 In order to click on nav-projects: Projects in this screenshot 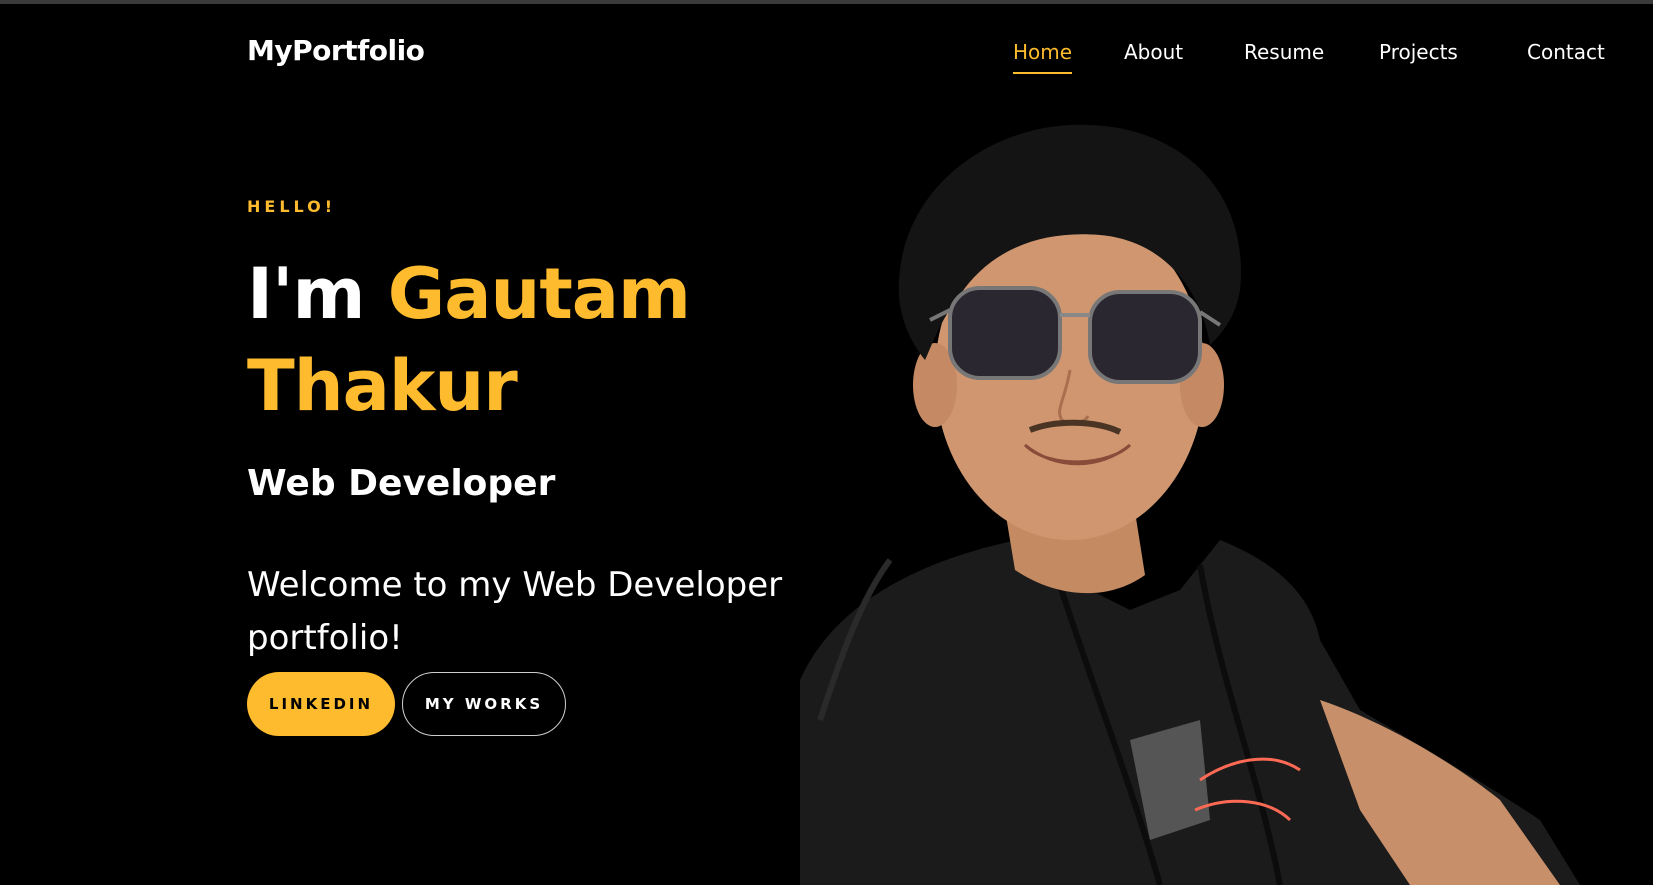, I will do `click(1418, 56)`.